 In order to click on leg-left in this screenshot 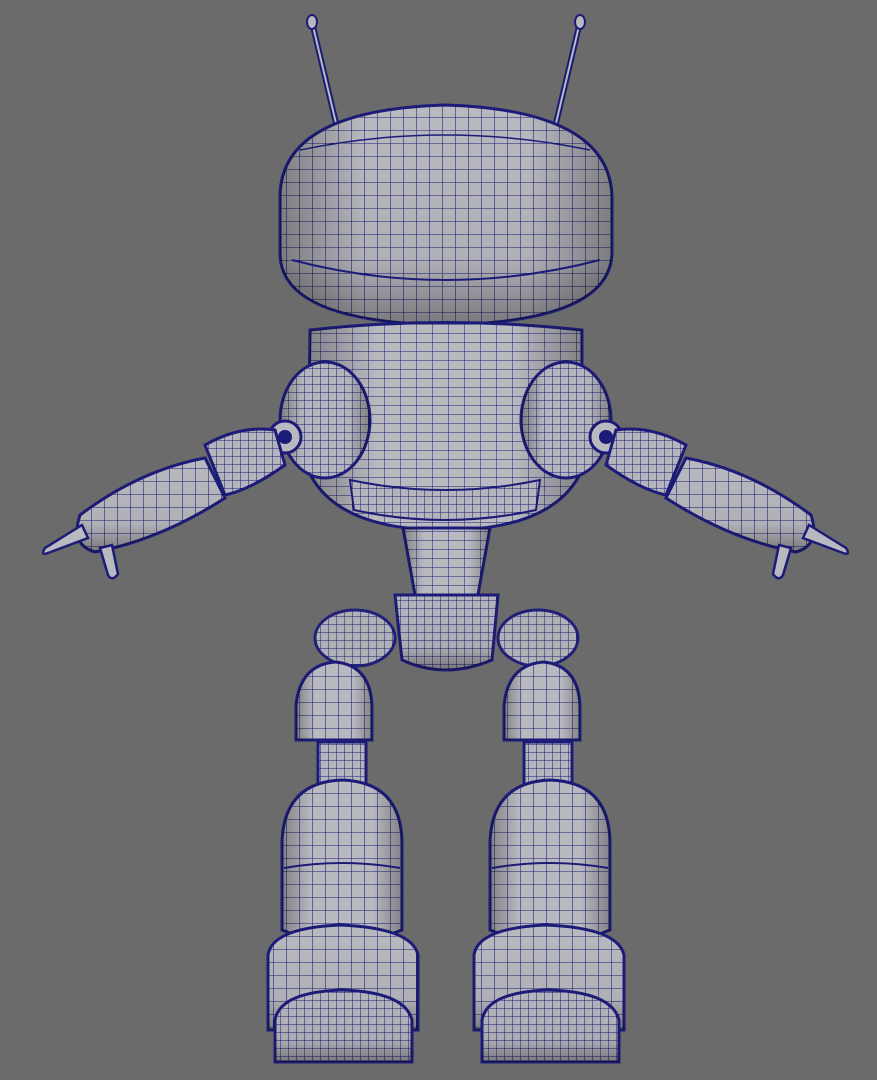, I will do `click(342, 802)`.